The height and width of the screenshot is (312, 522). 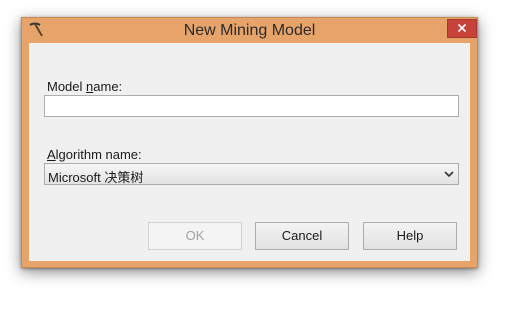 I want to click on chevron-down-icon, so click(x=449, y=174).